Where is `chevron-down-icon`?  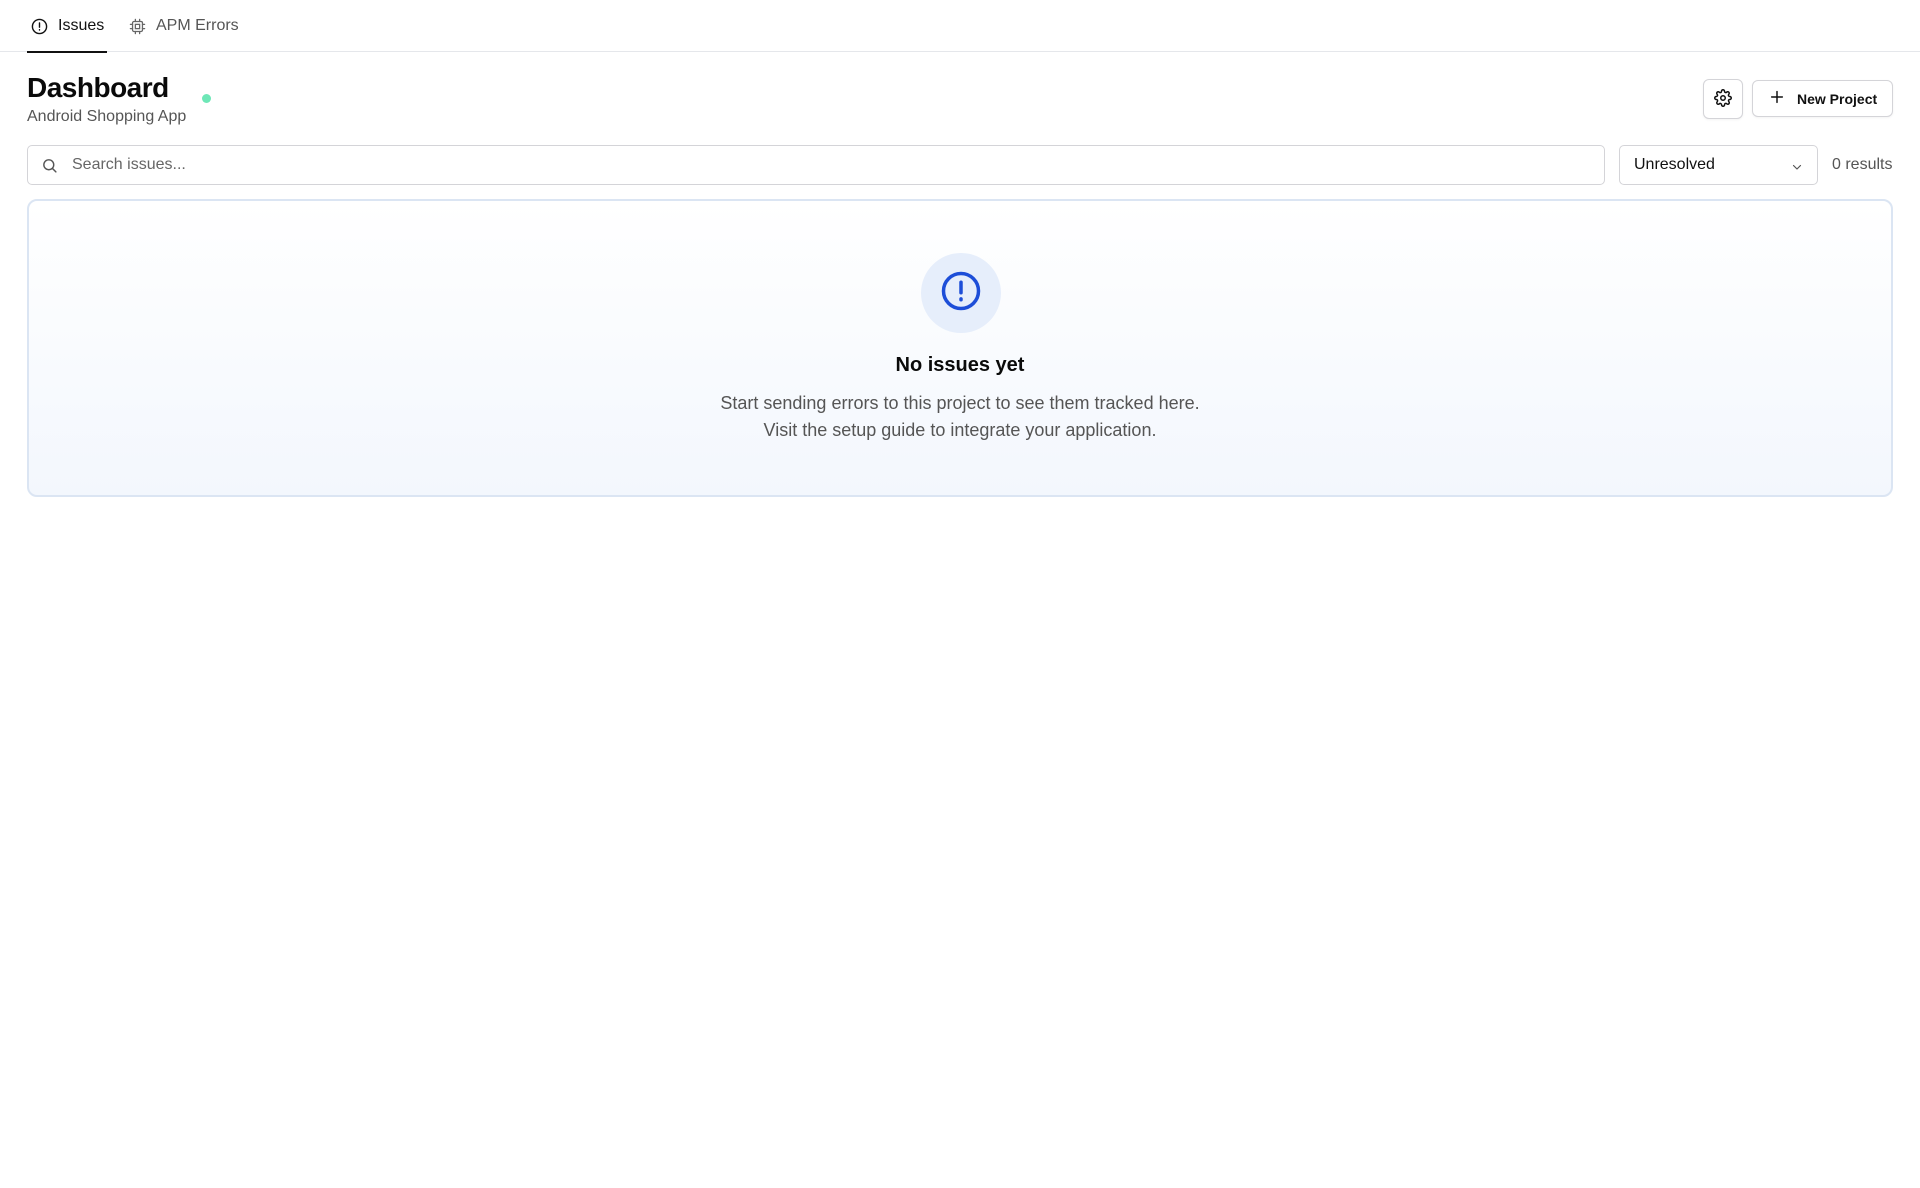 chevron-down-icon is located at coordinates (1797, 169).